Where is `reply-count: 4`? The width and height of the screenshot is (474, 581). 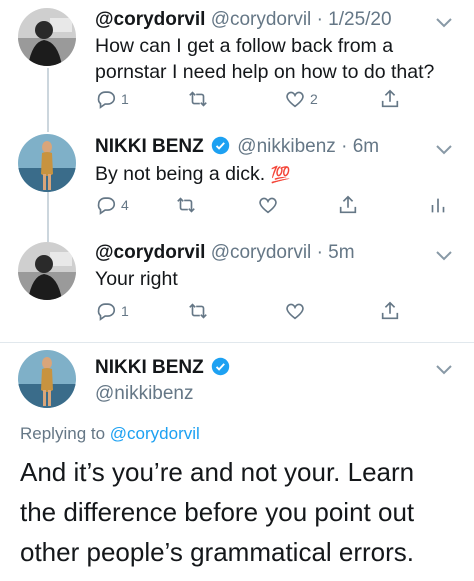 reply-count: 4 is located at coordinates (125, 205).